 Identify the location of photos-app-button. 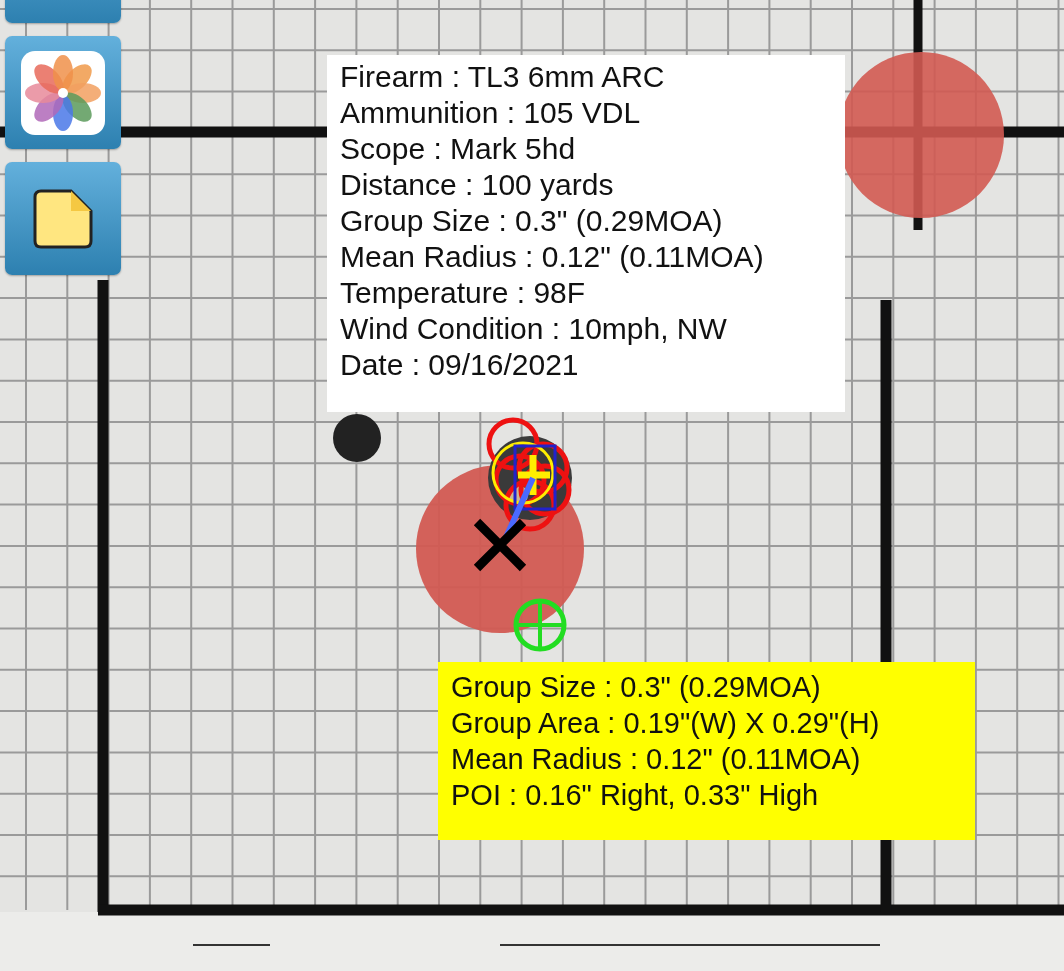
(63, 92).